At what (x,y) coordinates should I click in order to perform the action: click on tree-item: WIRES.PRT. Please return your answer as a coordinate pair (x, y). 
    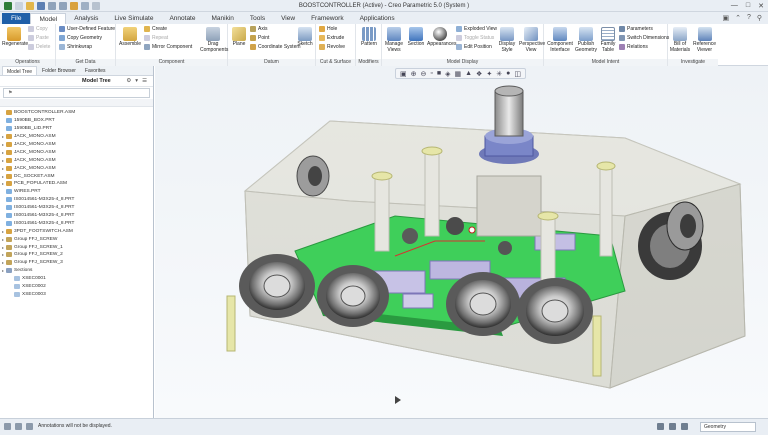
    Looking at the image, I should click on (76, 192).